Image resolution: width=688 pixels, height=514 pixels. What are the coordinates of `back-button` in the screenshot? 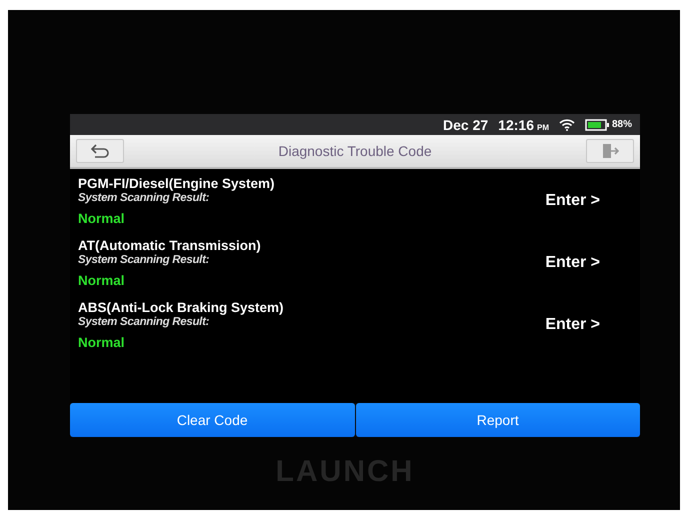 It's located at (100, 151).